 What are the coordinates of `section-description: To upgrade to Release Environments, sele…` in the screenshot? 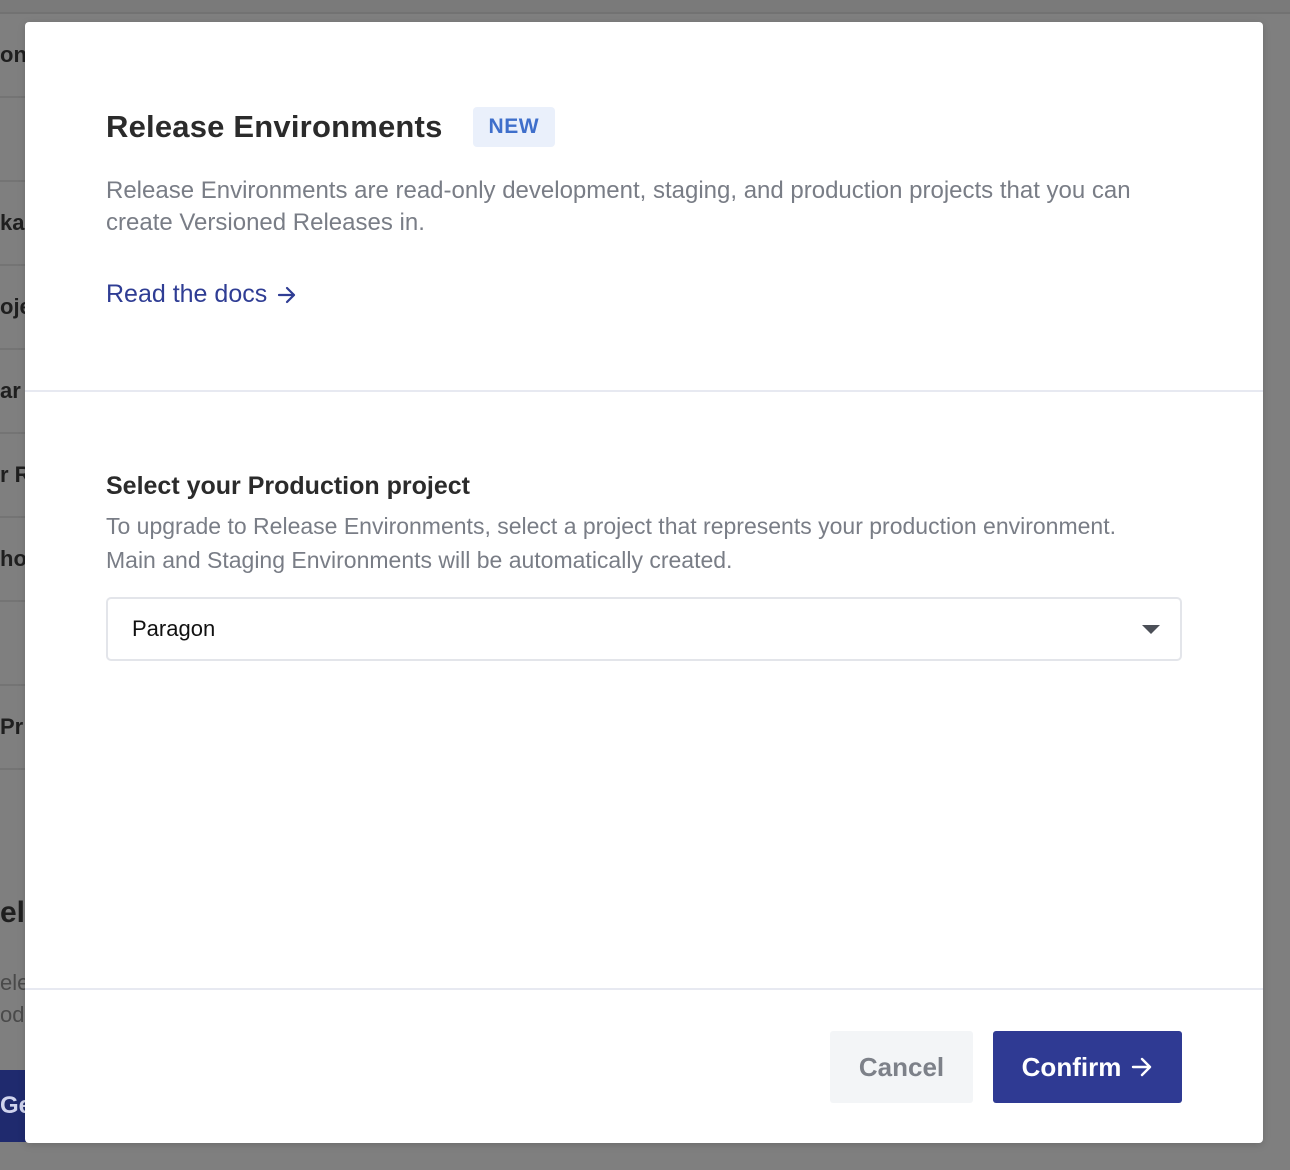 It's located at (611, 543).